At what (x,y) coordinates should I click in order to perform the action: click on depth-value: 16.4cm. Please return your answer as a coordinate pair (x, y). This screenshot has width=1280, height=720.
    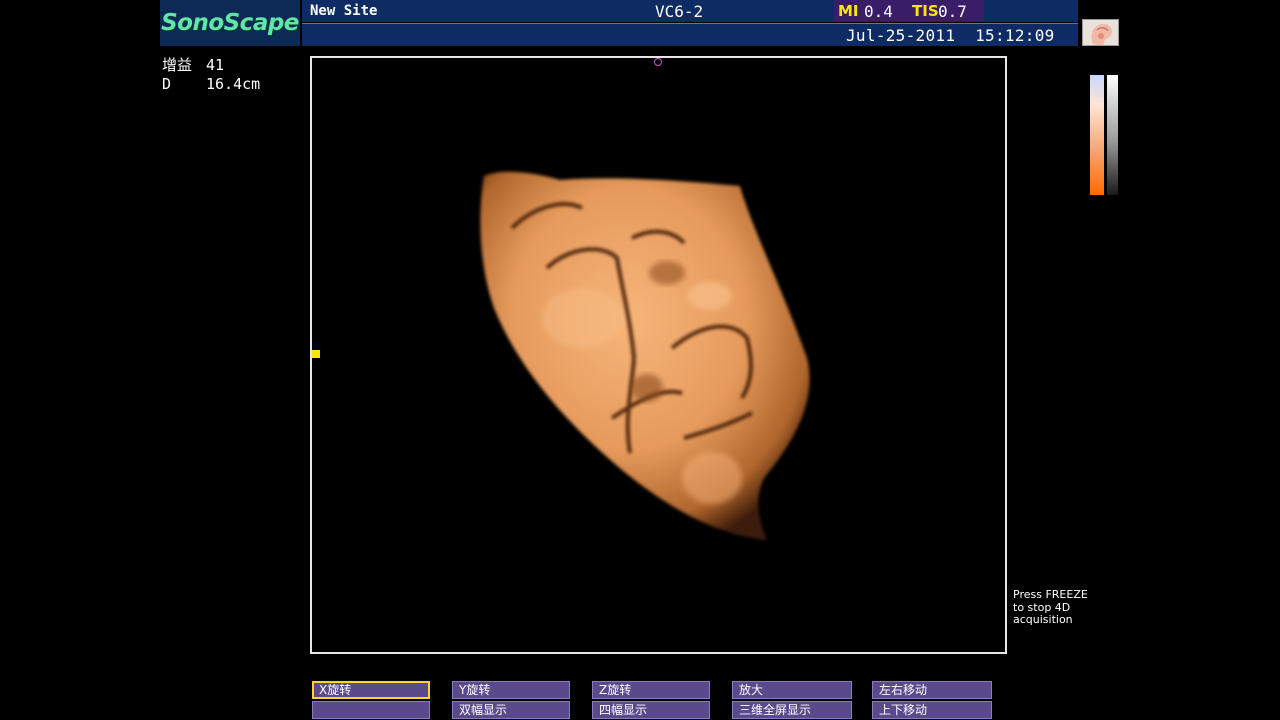
    Looking at the image, I should click on (233, 84).